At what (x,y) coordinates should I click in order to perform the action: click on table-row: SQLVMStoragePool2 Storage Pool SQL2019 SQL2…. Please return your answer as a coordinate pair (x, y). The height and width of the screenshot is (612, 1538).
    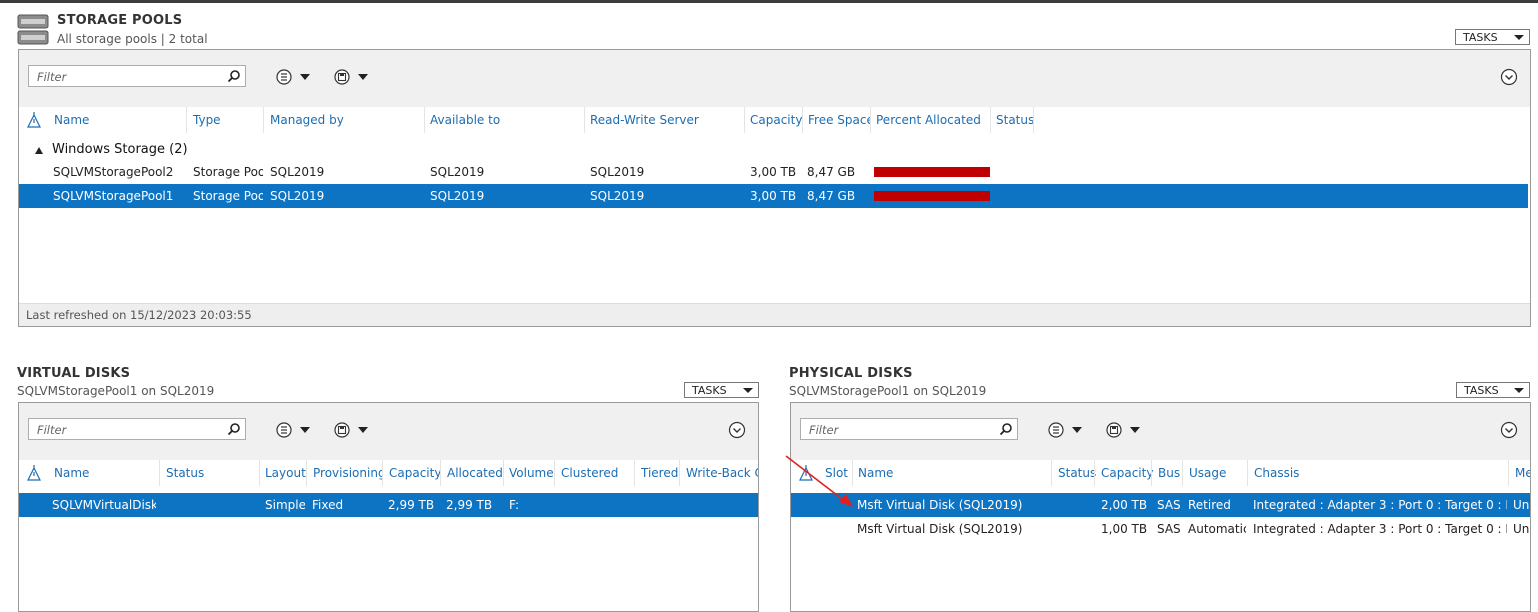
    Looking at the image, I should click on (773, 172).